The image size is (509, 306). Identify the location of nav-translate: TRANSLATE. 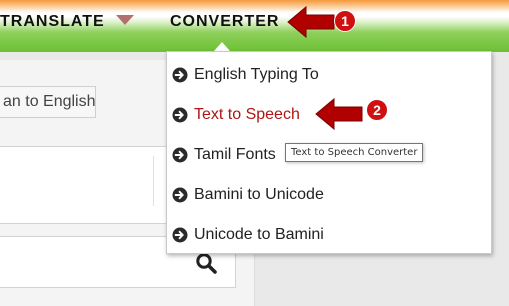
(52, 22).